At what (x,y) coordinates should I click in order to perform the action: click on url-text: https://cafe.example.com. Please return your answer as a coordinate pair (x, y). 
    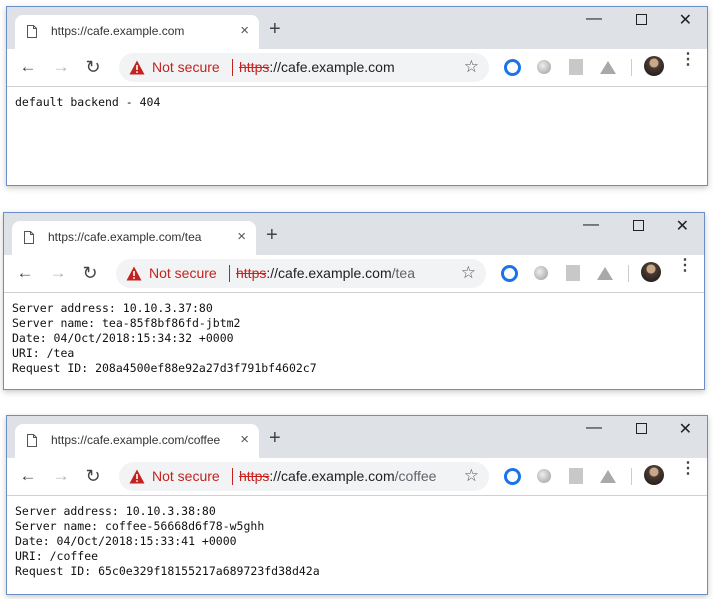
    Looking at the image, I should click on (317, 67).